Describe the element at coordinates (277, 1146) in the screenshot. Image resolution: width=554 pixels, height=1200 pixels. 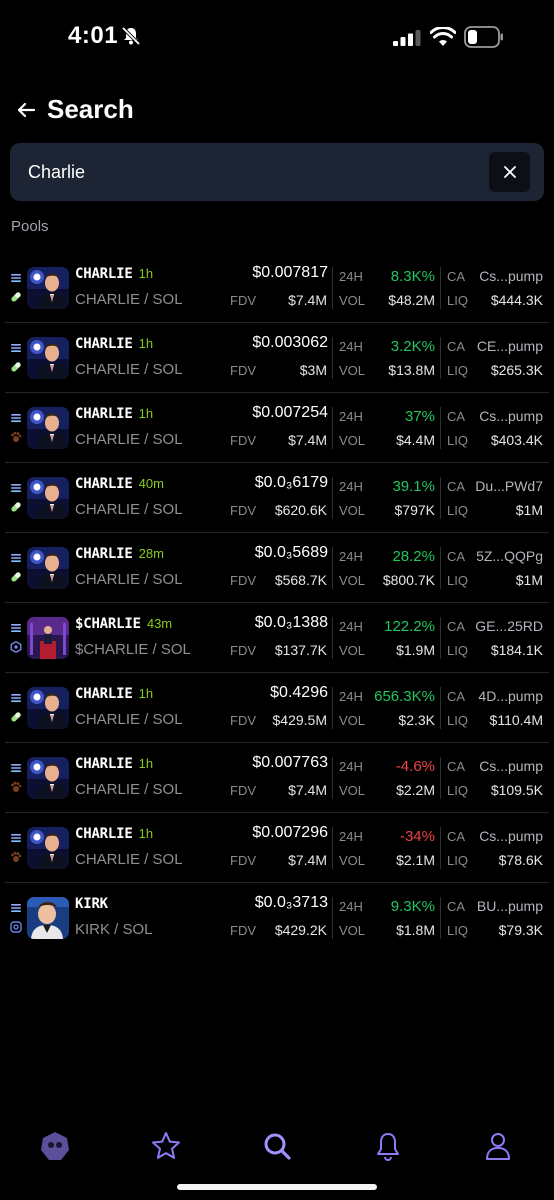
I see `tab-search` at that location.